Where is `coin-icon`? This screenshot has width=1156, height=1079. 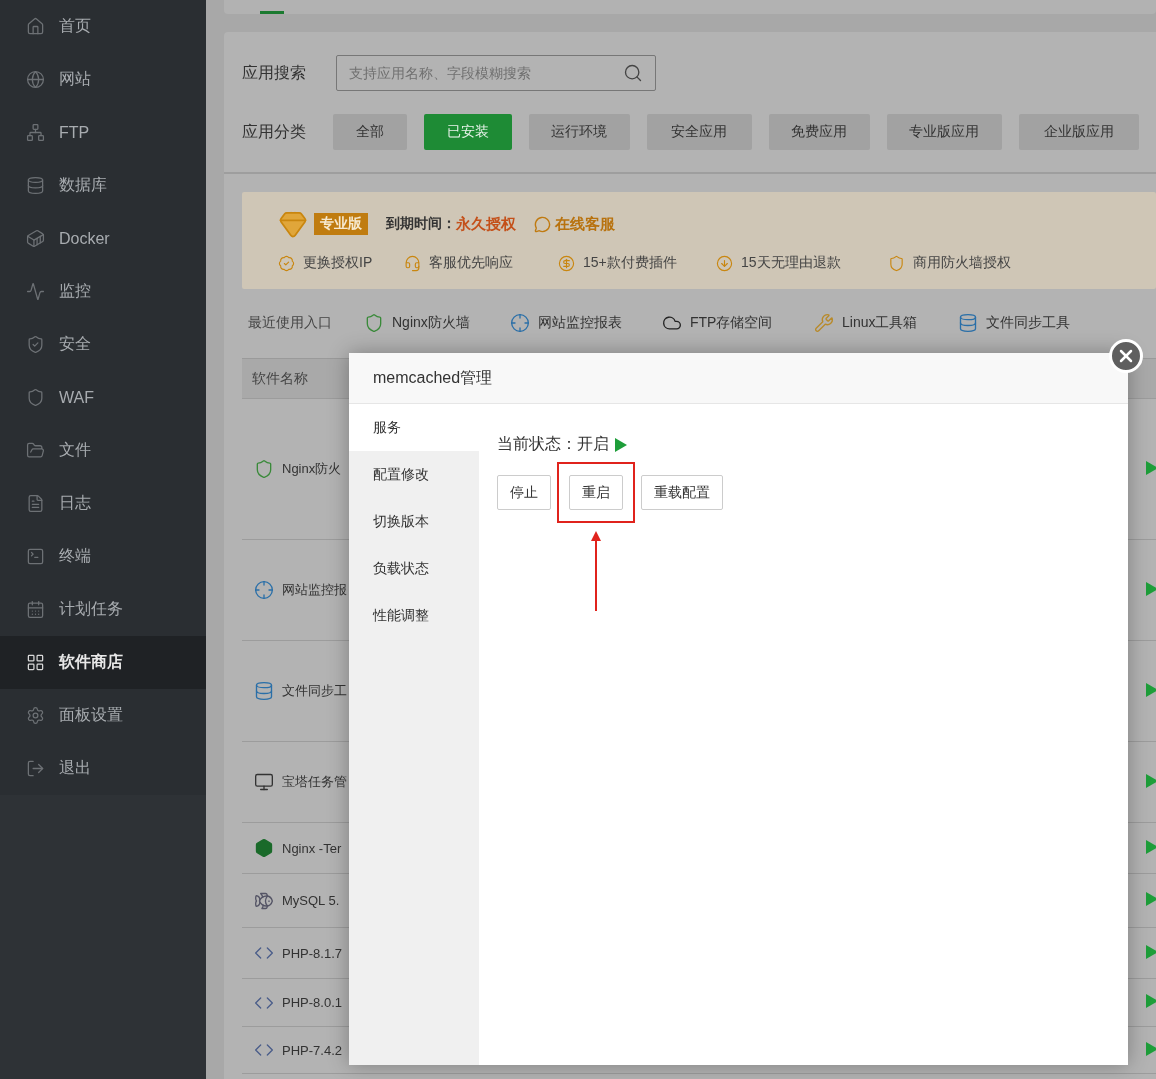 coin-icon is located at coordinates (566, 263).